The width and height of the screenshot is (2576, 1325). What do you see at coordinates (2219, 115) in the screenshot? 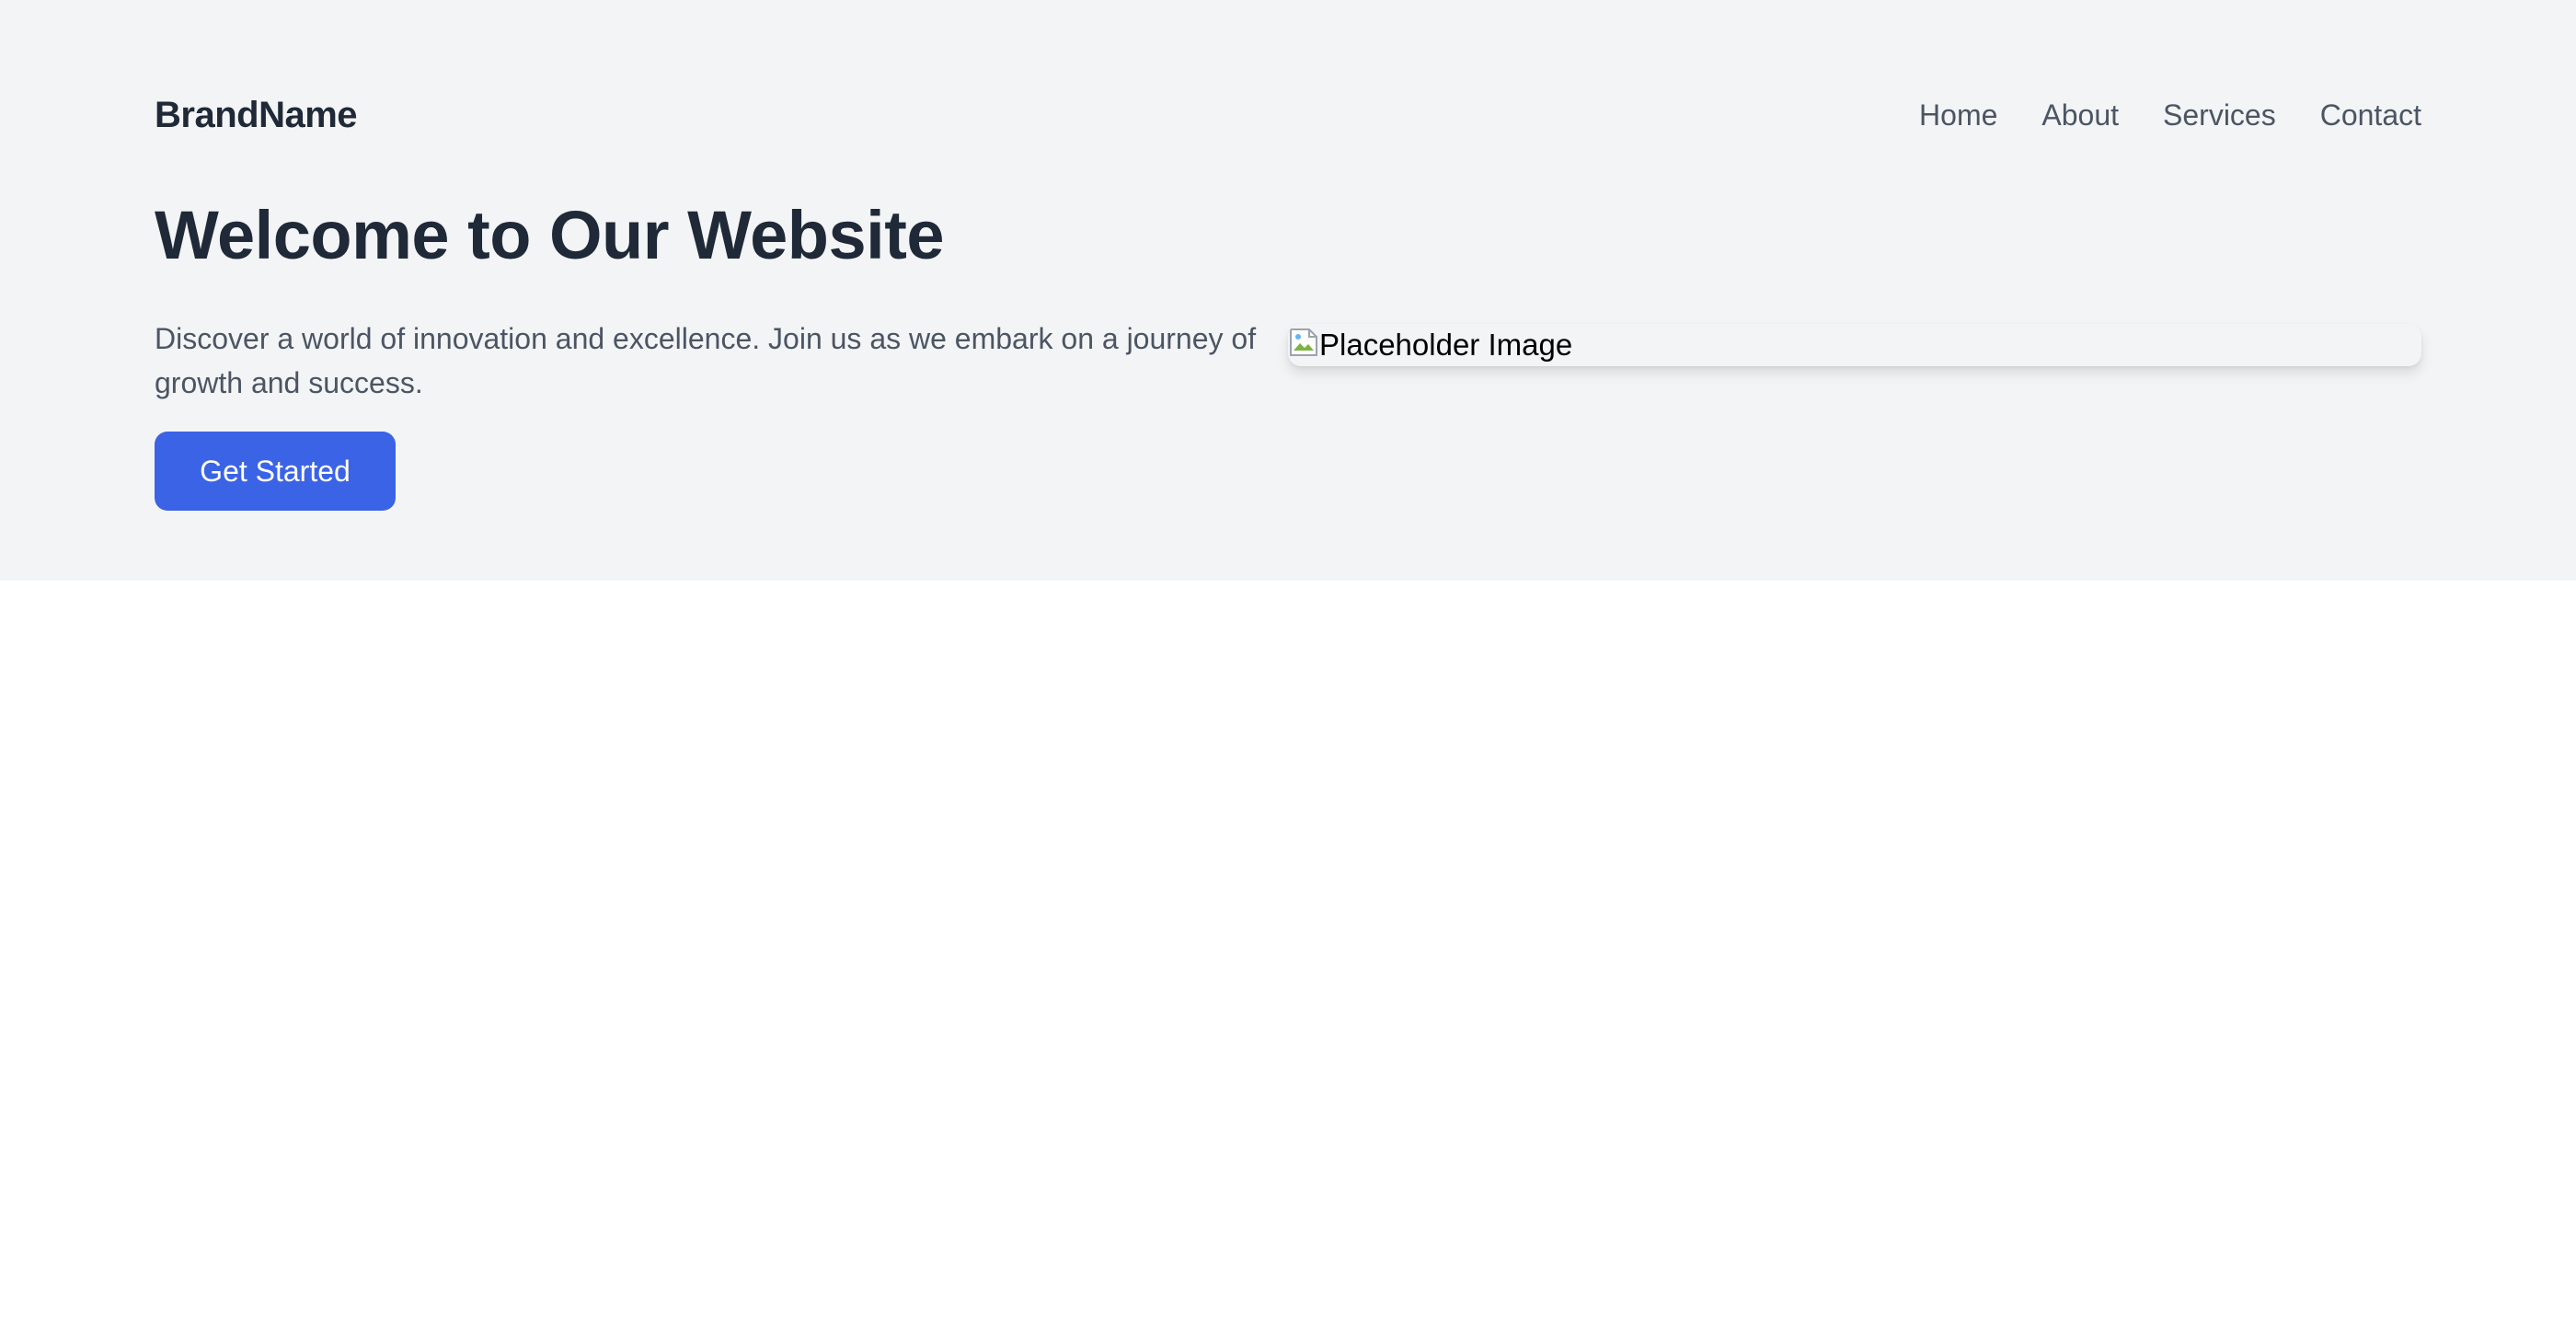
I see `nav-link-services: Services` at bounding box center [2219, 115].